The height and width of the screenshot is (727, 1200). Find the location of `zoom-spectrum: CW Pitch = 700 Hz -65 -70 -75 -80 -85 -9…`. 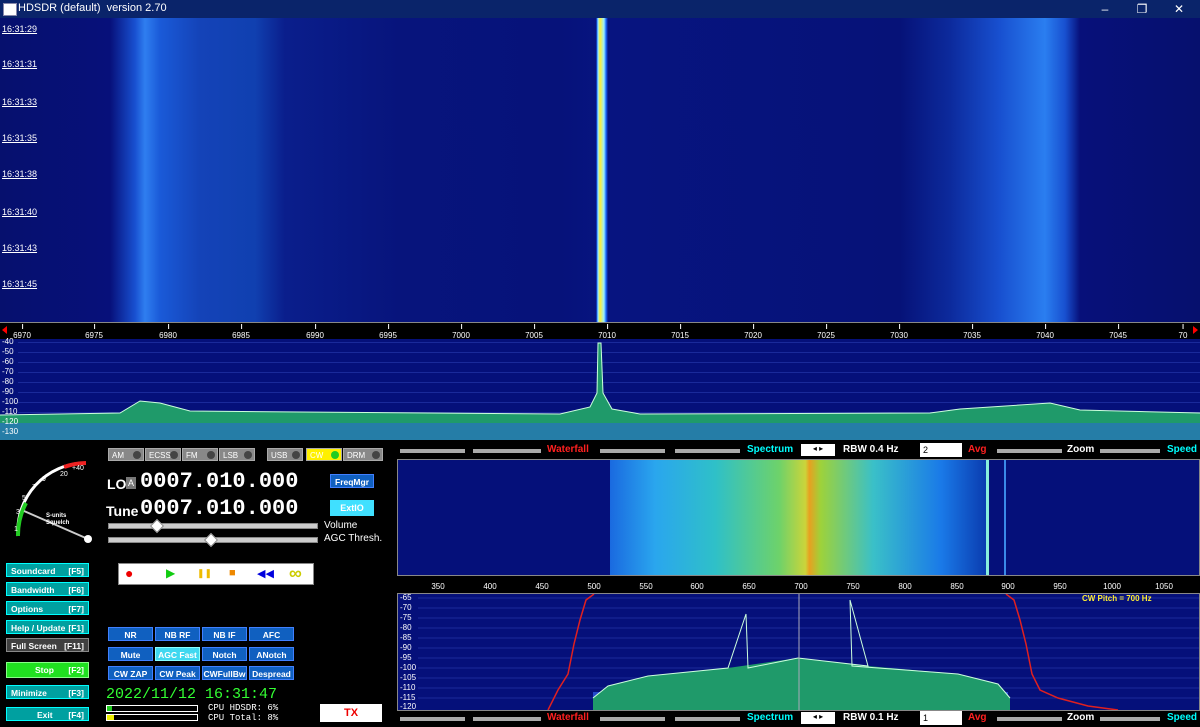

zoom-spectrum: CW Pitch = 700 Hz -65 -70 -75 -80 -85 -9… is located at coordinates (798, 652).